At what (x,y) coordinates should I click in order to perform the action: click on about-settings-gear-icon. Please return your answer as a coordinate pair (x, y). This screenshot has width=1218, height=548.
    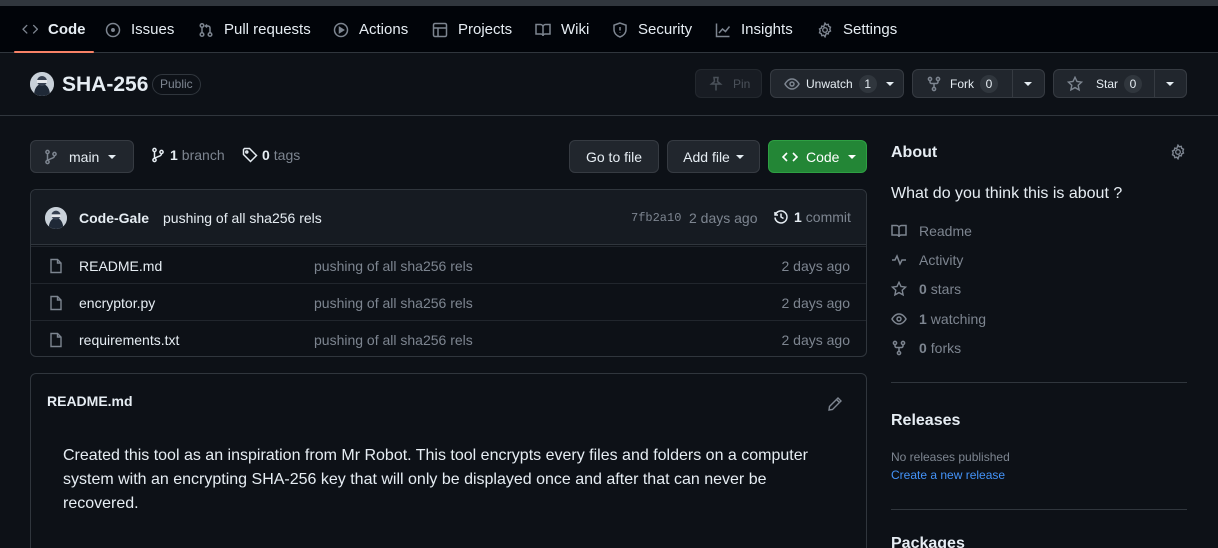
    Looking at the image, I should click on (1178, 152).